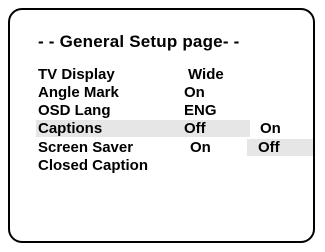 This screenshot has width=325, height=252. Describe the element at coordinates (74, 110) in the screenshot. I see `menu-item-label: OSD Lang` at that location.